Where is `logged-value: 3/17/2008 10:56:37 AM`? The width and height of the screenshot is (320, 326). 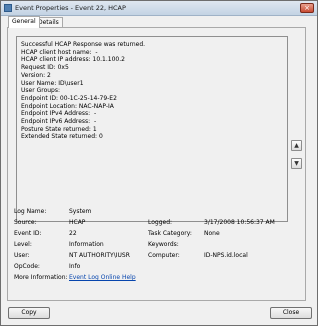 logged-value: 3/17/2008 10:56:37 AM is located at coordinates (239, 222).